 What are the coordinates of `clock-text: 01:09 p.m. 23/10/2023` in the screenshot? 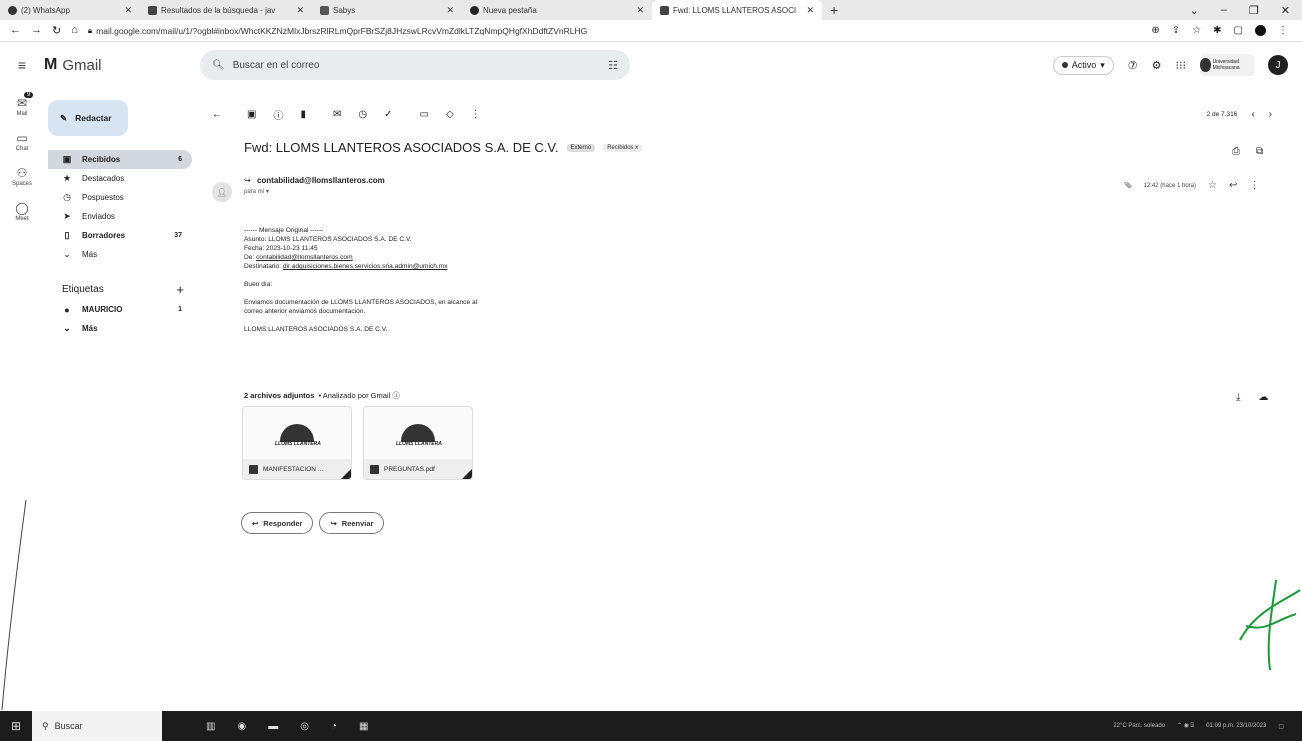 It's located at (1236, 726).